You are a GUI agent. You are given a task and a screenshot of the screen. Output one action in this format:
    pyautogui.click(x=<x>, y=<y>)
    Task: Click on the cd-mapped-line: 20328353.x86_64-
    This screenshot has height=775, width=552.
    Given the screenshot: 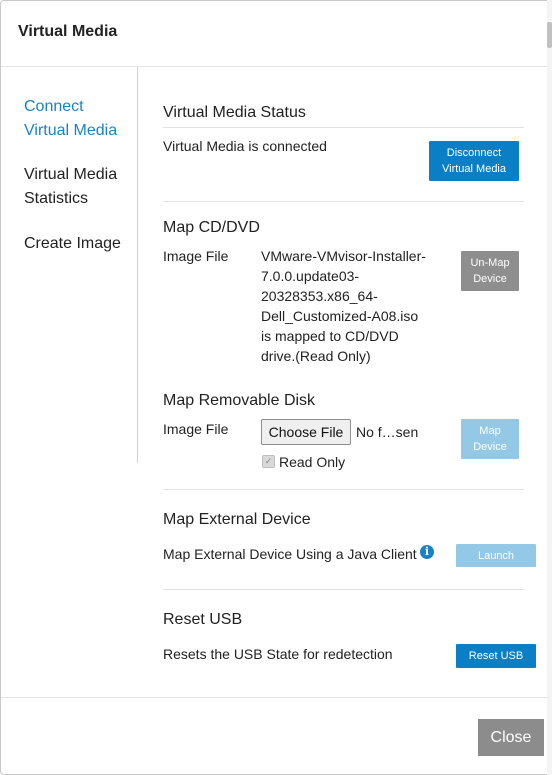 What is the action you would take?
    pyautogui.click(x=319, y=296)
    